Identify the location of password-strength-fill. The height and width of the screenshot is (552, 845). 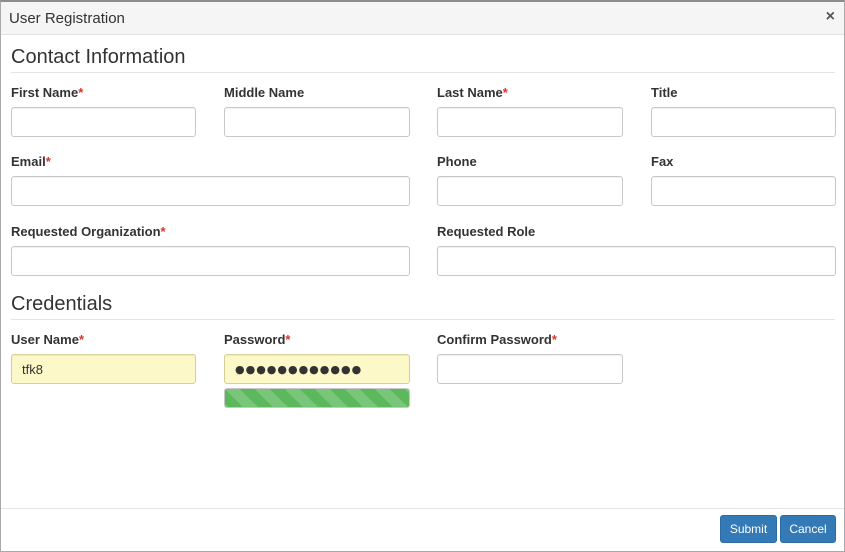
(317, 398).